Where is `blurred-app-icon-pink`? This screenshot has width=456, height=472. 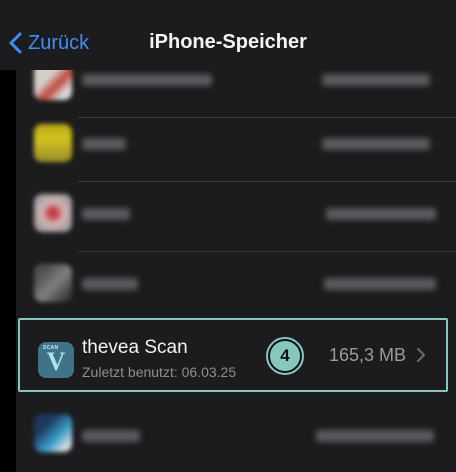
blurred-app-icon-pink is located at coordinates (53, 213).